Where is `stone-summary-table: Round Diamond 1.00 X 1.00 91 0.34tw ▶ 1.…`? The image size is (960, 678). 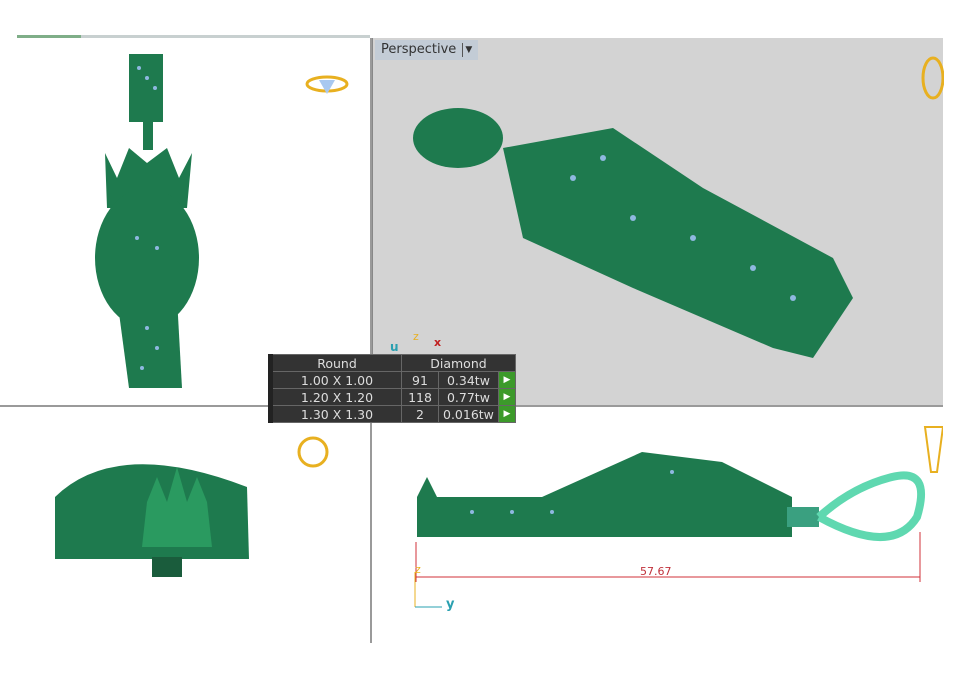
stone-summary-table: Round Diamond 1.00 X 1.00 91 0.34tw ▶ 1.… is located at coordinates (392, 388).